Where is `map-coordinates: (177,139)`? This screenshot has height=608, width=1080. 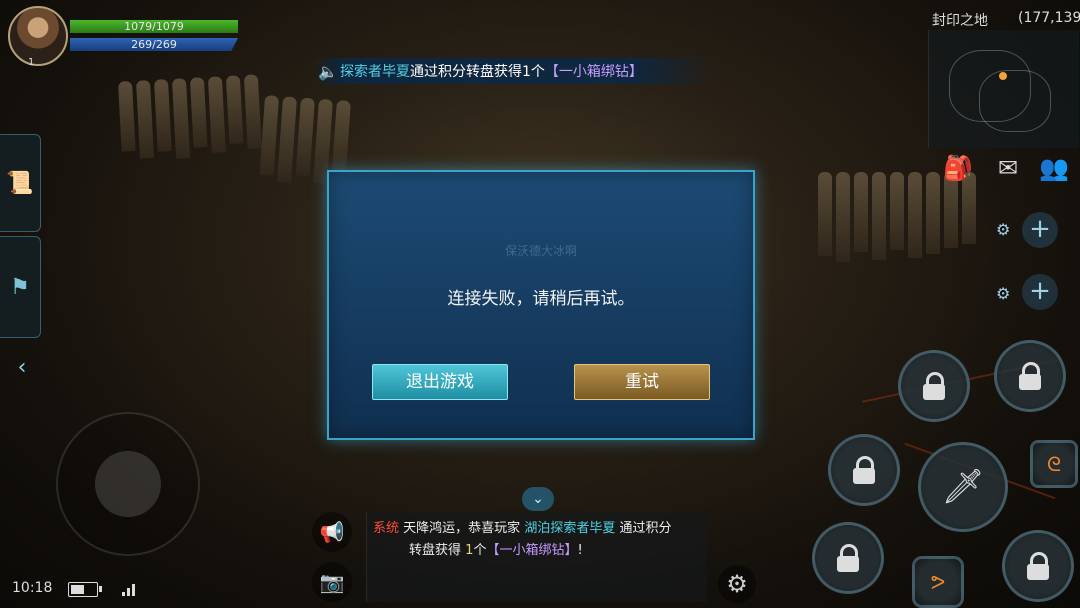 map-coordinates: (177,139) is located at coordinates (1049, 18).